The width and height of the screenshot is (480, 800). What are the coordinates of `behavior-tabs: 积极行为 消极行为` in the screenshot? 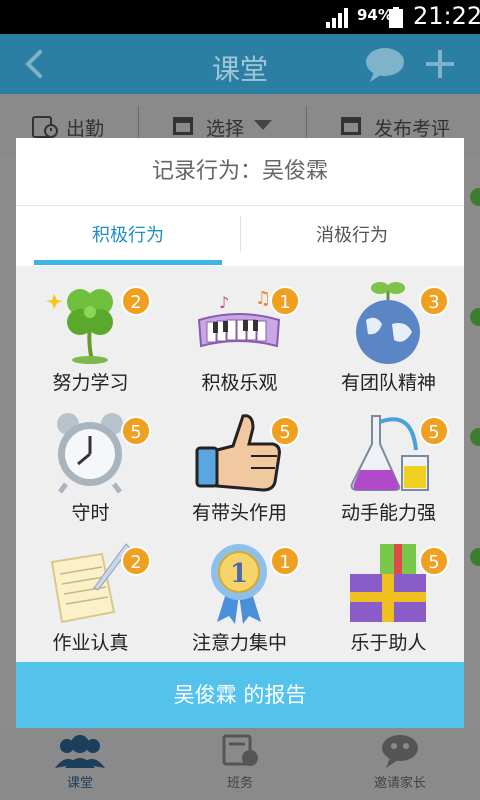 It's located at (240, 236).